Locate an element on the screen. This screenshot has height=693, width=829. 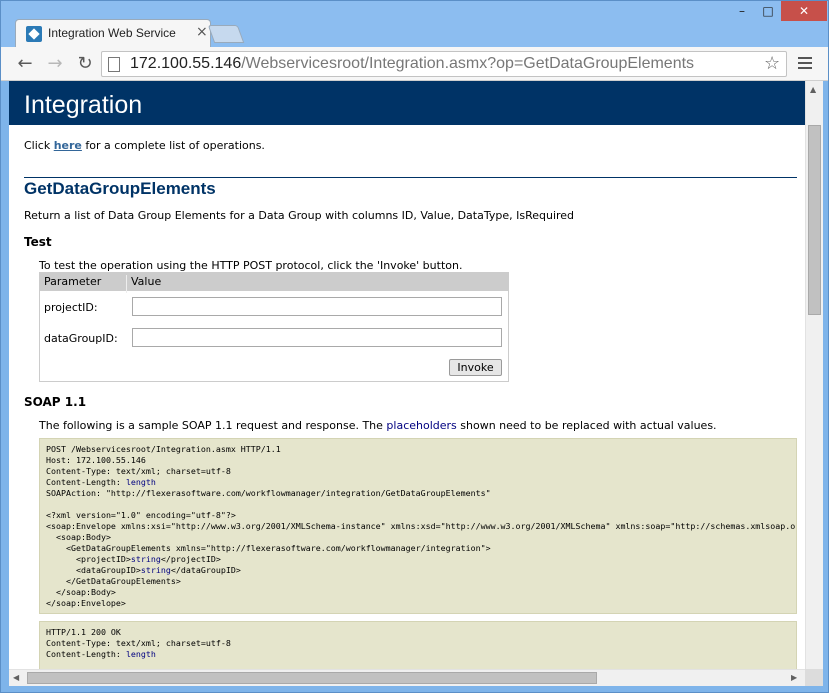
divider is located at coordinates (410, 177).